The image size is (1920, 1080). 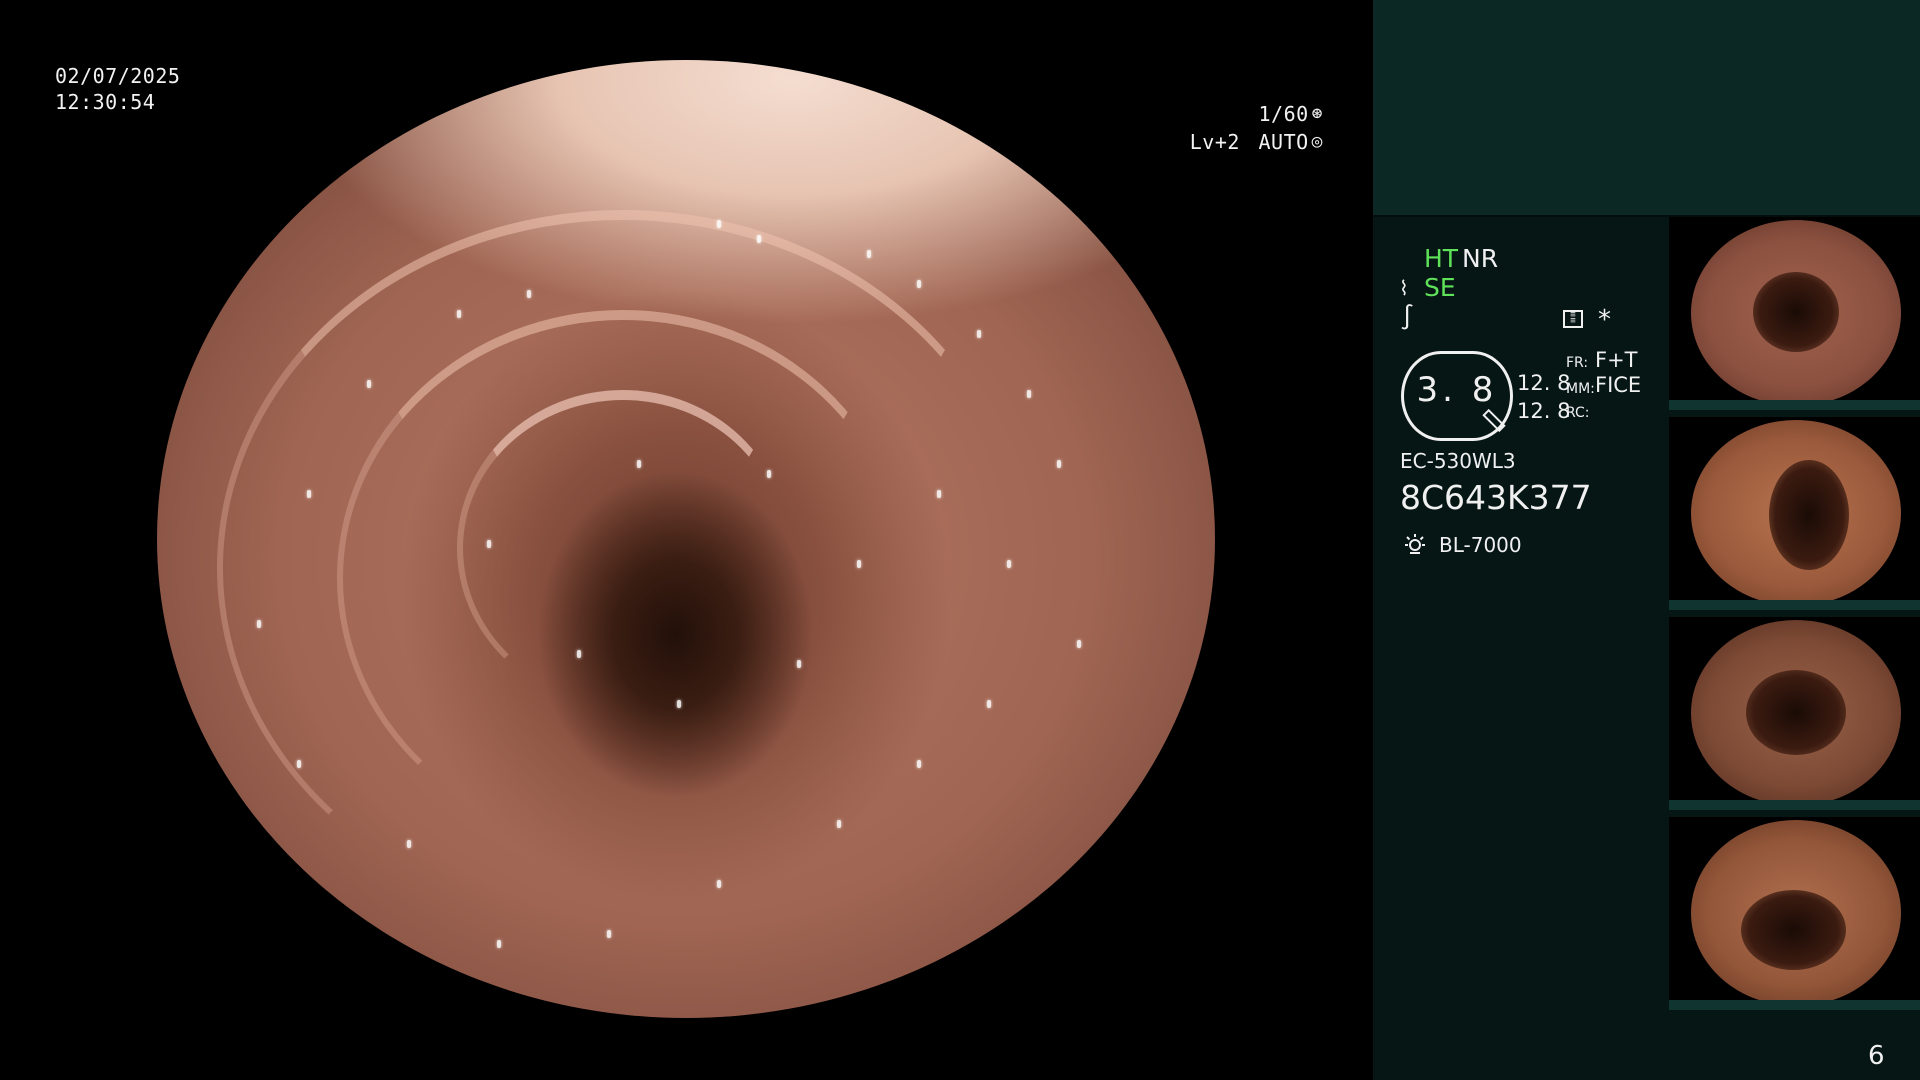 I want to click on light-source-icon, so click(x=1415, y=544).